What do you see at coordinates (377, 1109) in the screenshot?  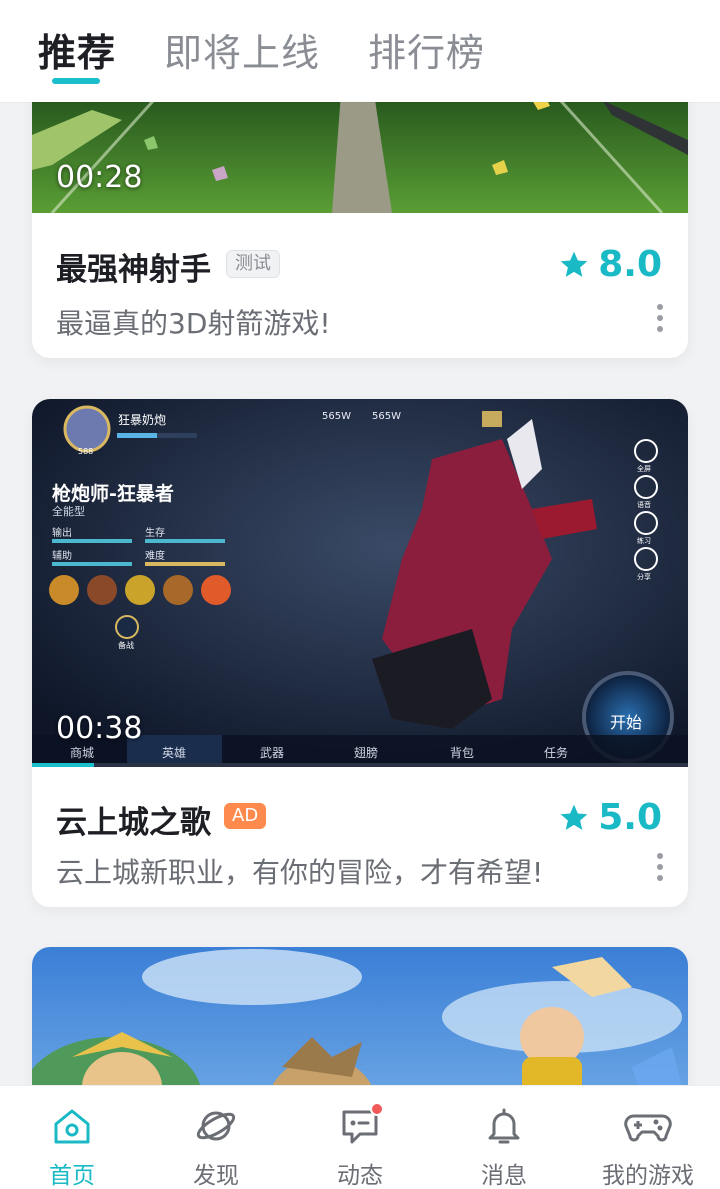 I see `notification-dot` at bounding box center [377, 1109].